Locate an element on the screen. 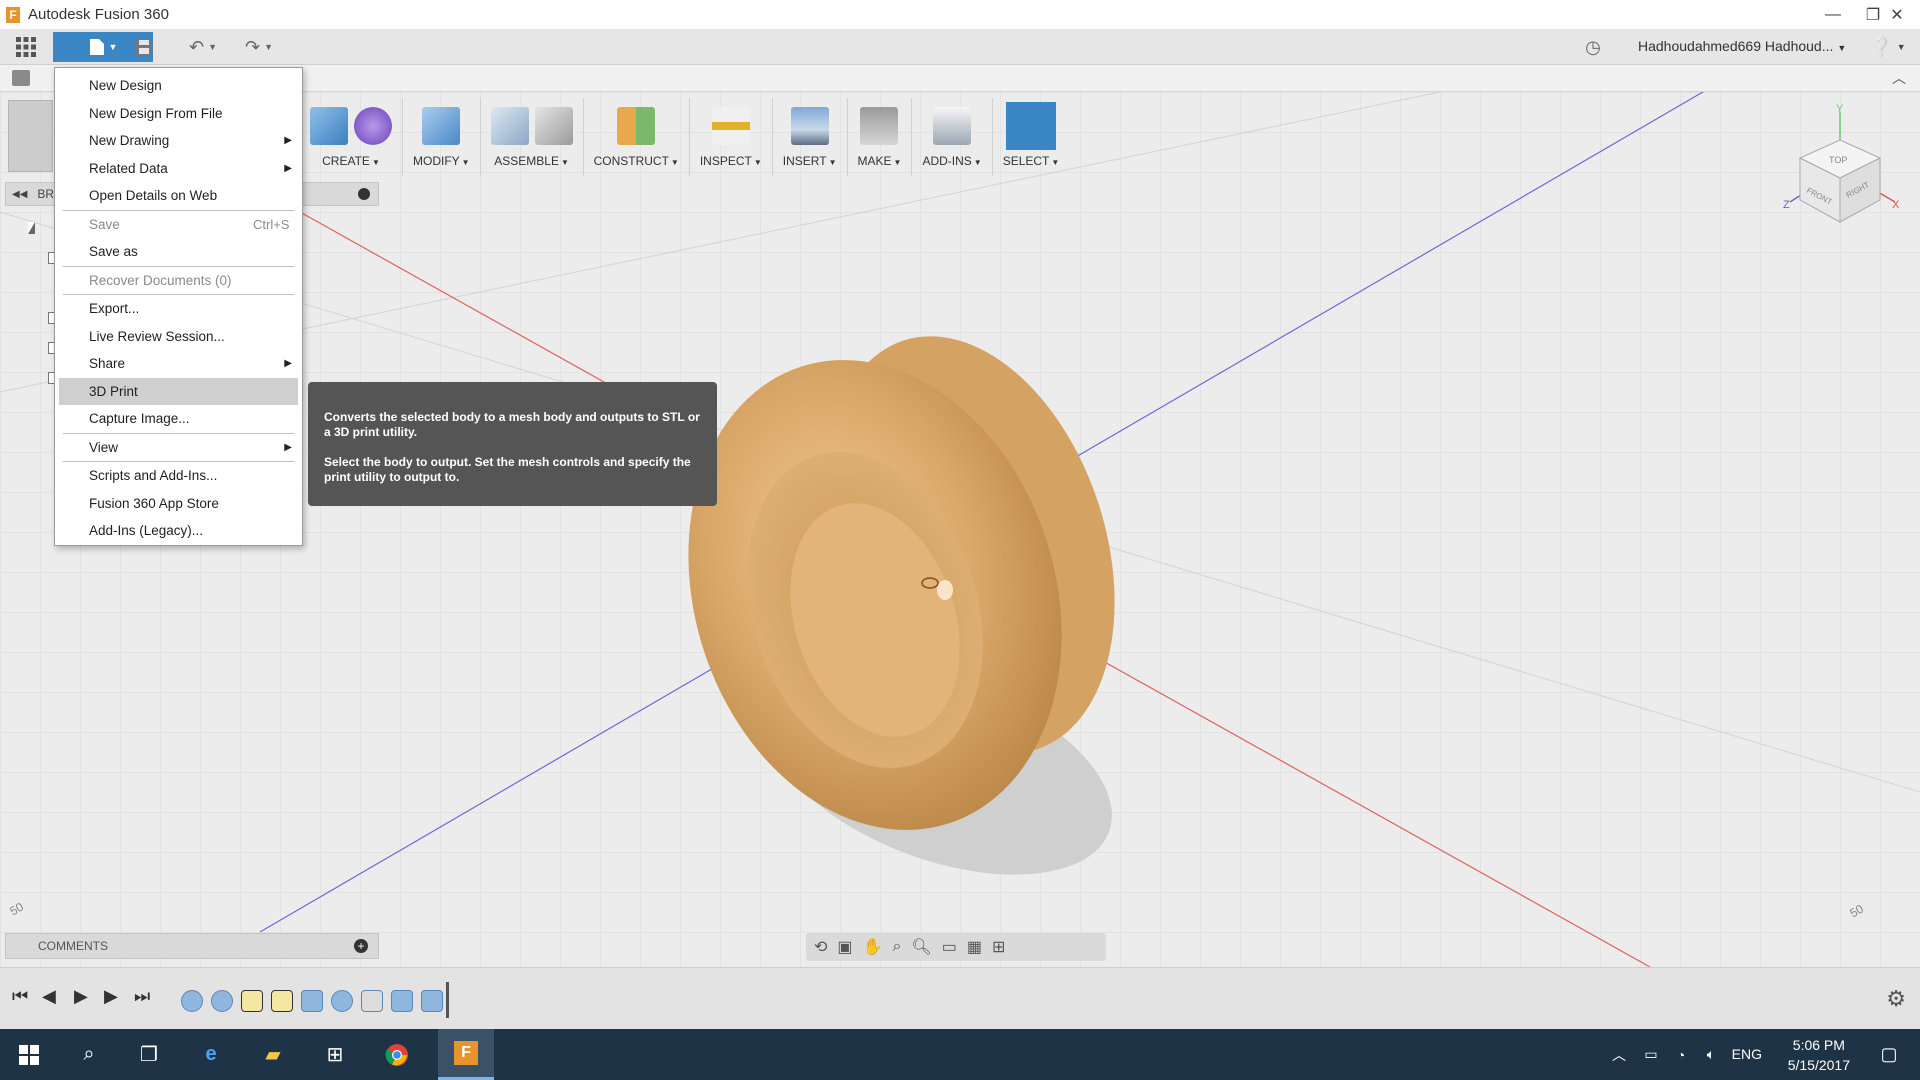  search-icon: ⌕ is located at coordinates (89, 1054).